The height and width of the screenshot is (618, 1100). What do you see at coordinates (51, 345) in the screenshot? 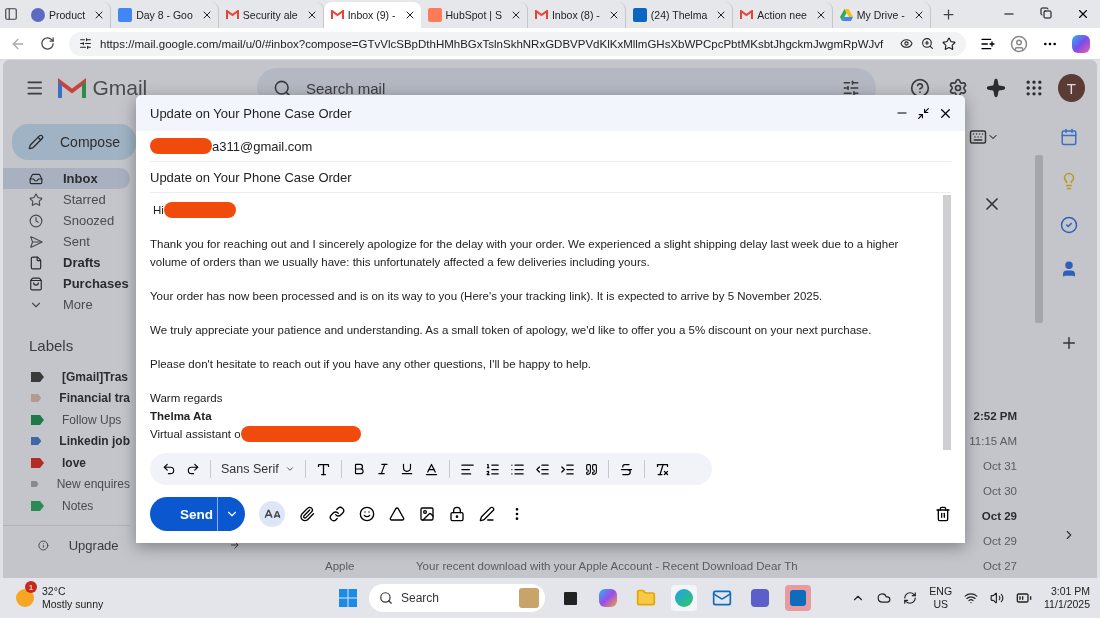
I see `labels-heading: Labels` at bounding box center [51, 345].